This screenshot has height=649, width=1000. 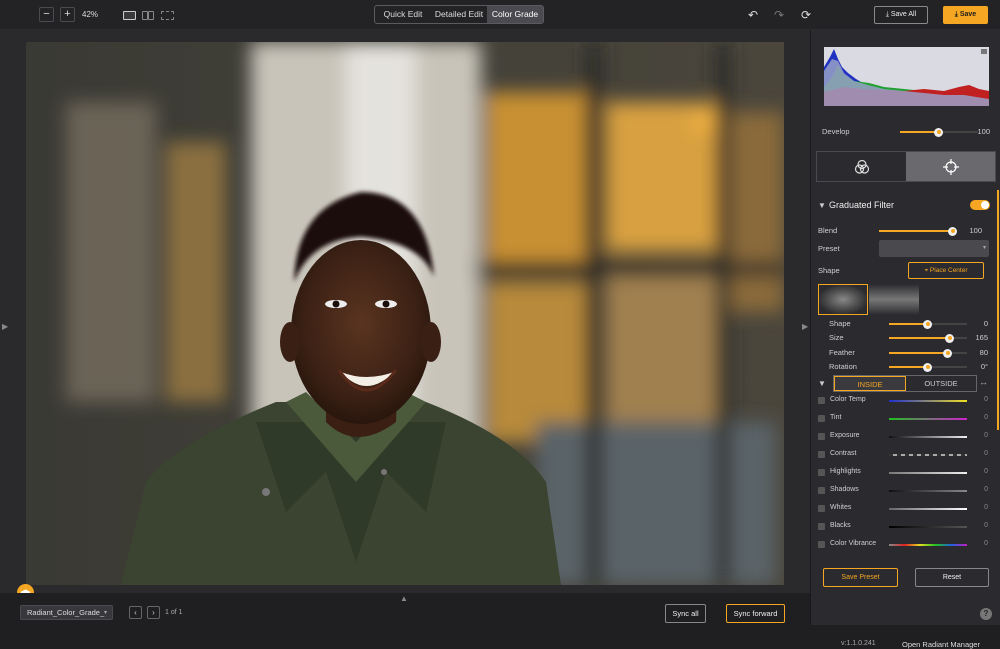 I want to click on color-vibrance-slider, so click(x=928, y=545).